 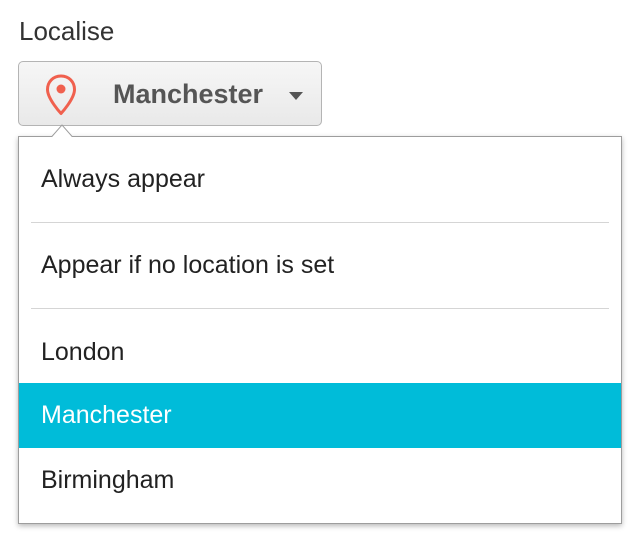 What do you see at coordinates (320, 346) in the screenshot?
I see `option-london: London` at bounding box center [320, 346].